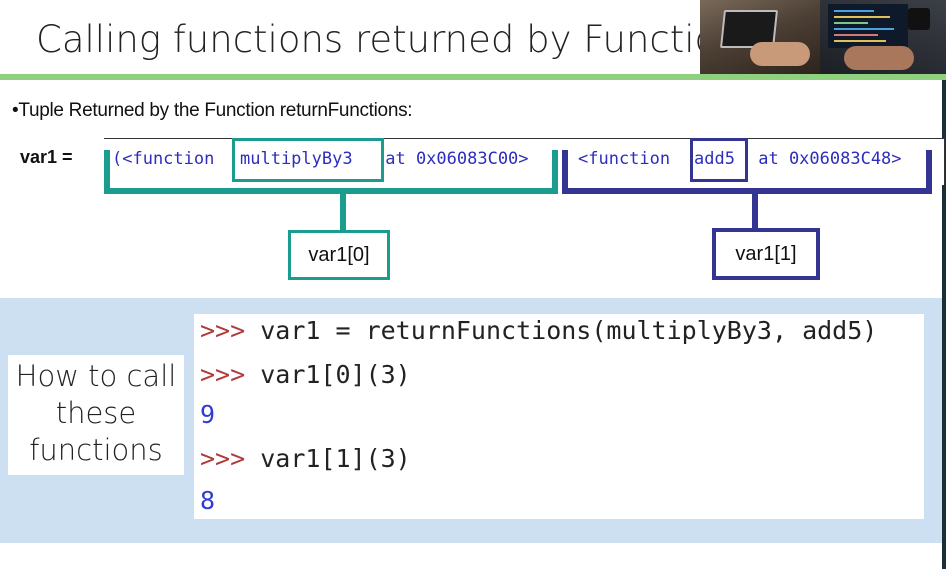  I want to click on cup-icon, so click(919, 19).